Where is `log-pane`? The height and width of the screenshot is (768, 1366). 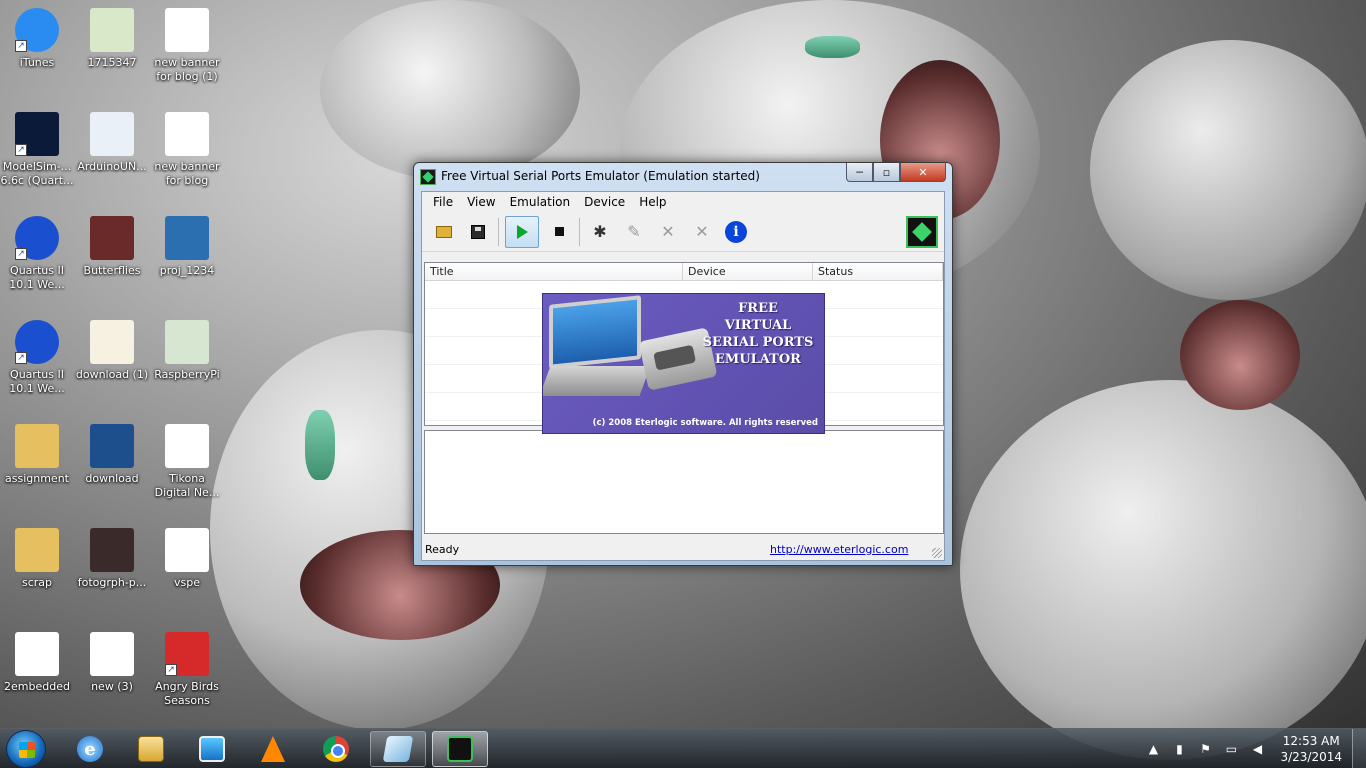 log-pane is located at coordinates (684, 482).